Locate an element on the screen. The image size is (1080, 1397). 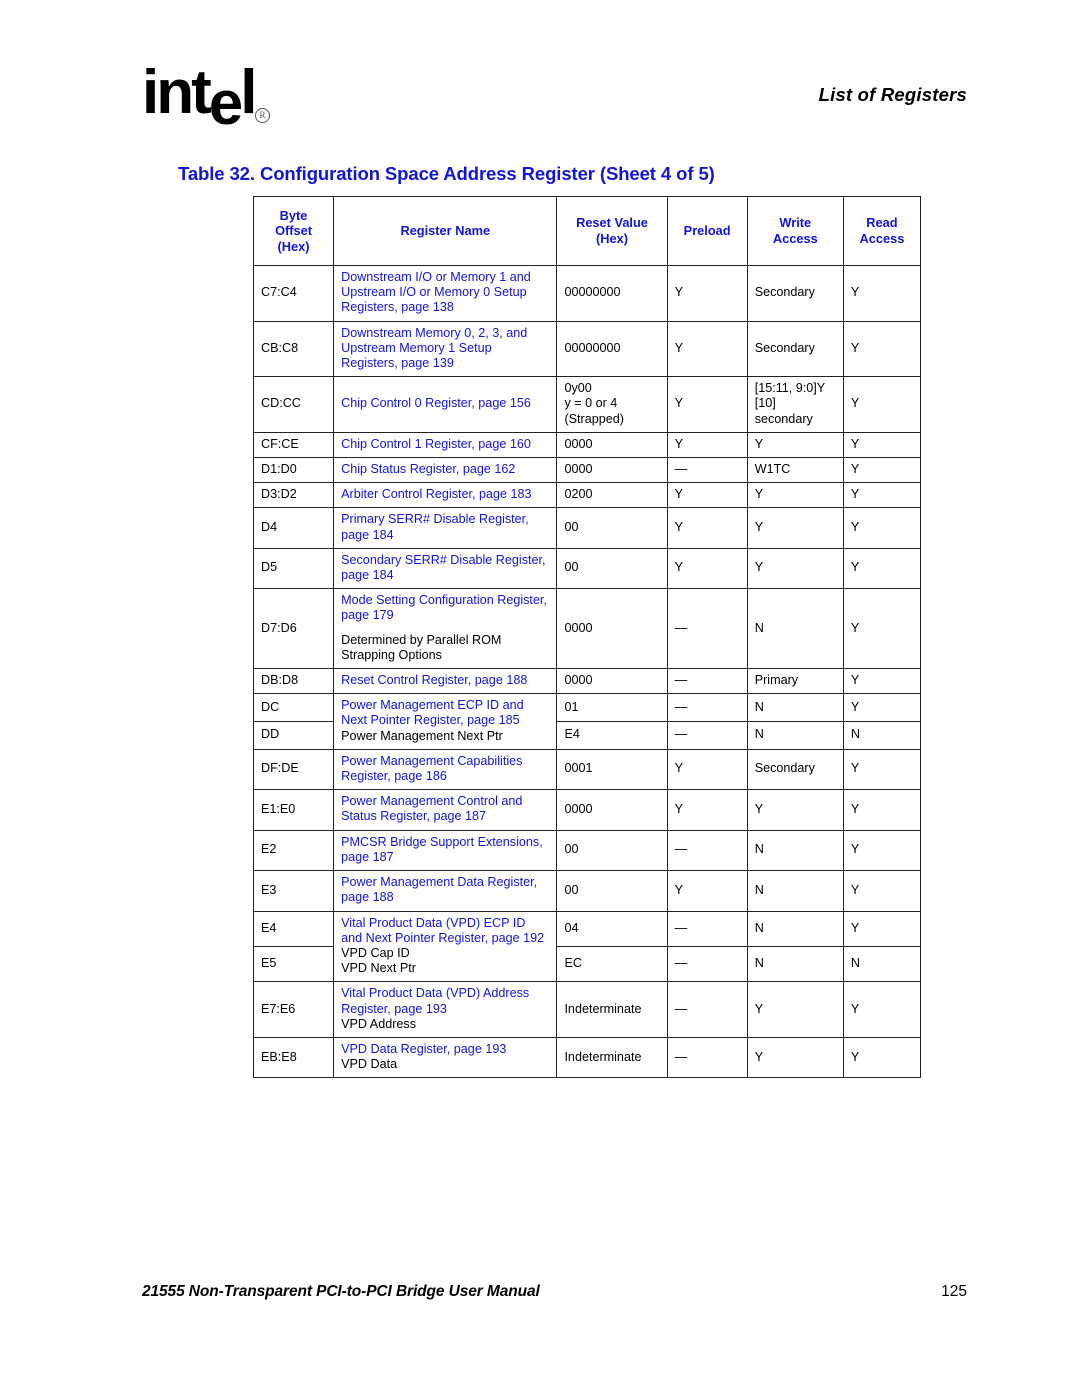
cell-byte-offset: E7:E6 is located at coordinates (293, 1009).